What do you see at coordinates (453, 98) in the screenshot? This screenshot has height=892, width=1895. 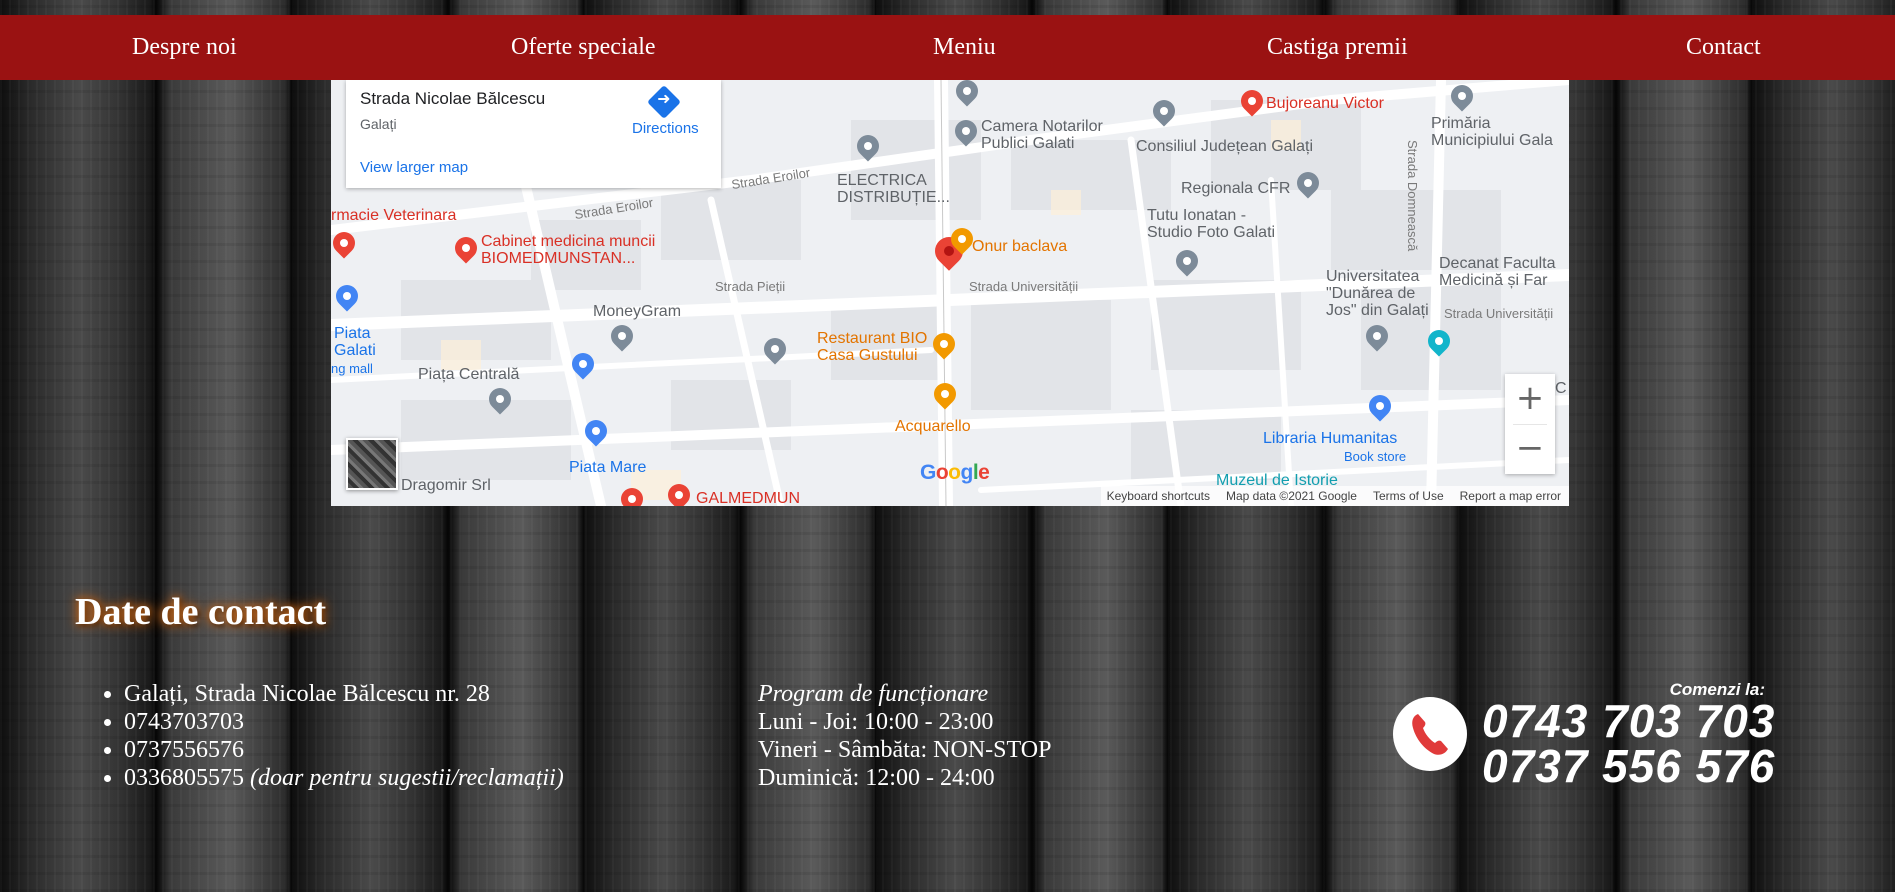 I see `info-card-title: Strada Nicolae Bălcescu` at bounding box center [453, 98].